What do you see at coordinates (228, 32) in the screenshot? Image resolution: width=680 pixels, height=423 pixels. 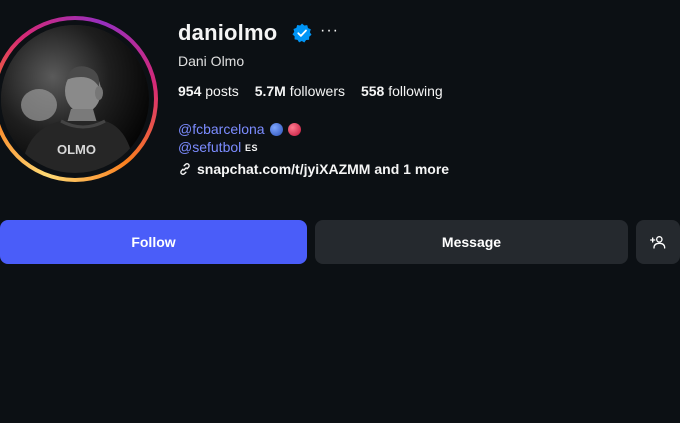 I see `username: daniolmo` at bounding box center [228, 32].